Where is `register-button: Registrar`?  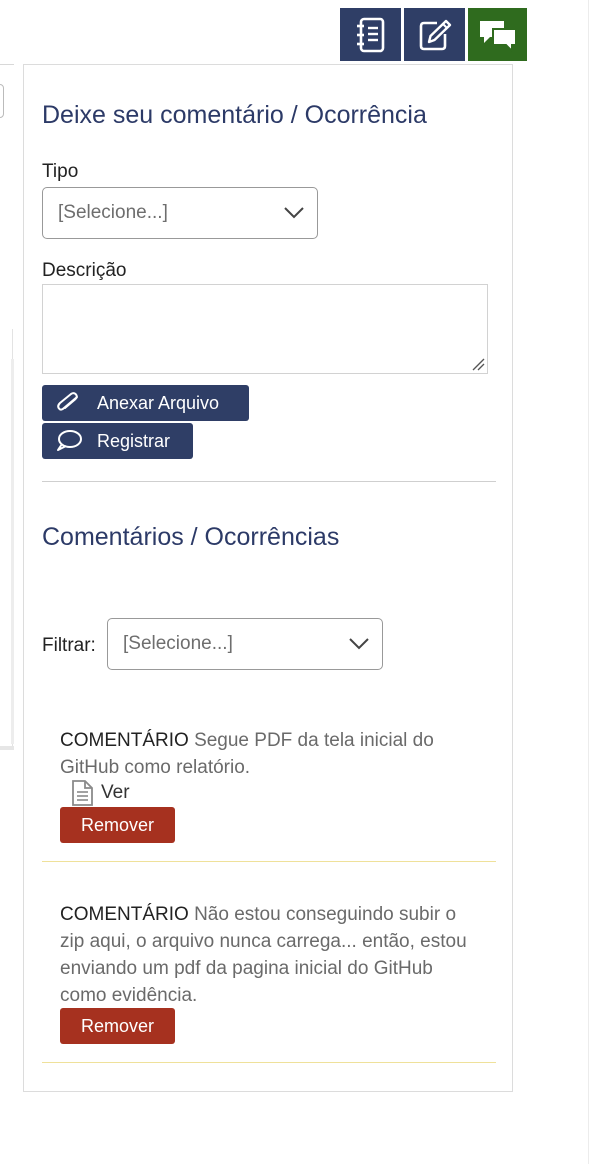 register-button: Registrar is located at coordinates (117, 441).